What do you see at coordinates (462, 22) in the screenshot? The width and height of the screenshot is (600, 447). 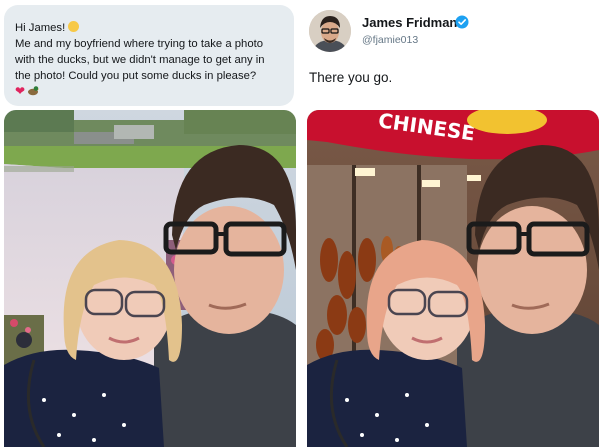 I see `verified-badge-icon` at bounding box center [462, 22].